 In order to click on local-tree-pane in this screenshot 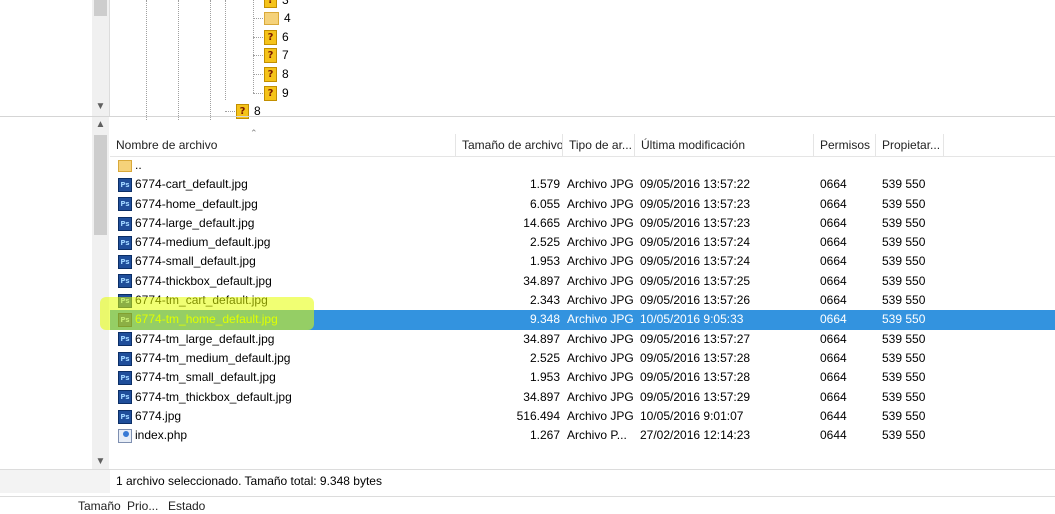, I will do `click(46, 58)`.